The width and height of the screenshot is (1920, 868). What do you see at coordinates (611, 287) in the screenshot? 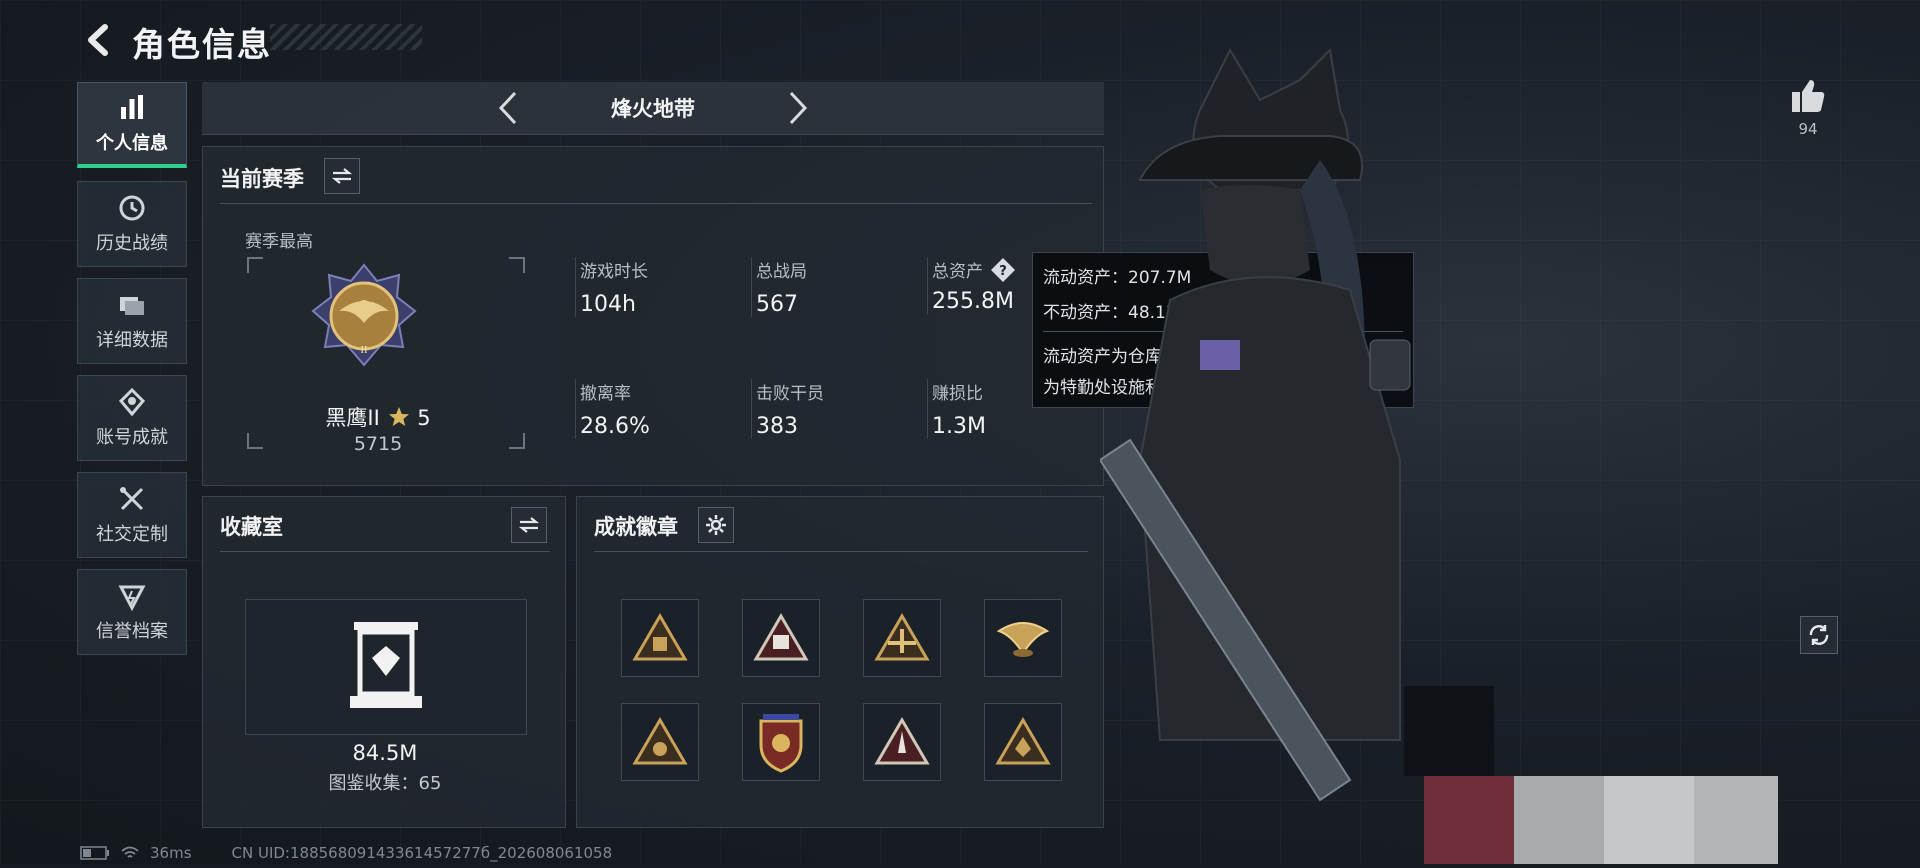
I see `stat-play-time: 游戏时长 104h` at bounding box center [611, 287].